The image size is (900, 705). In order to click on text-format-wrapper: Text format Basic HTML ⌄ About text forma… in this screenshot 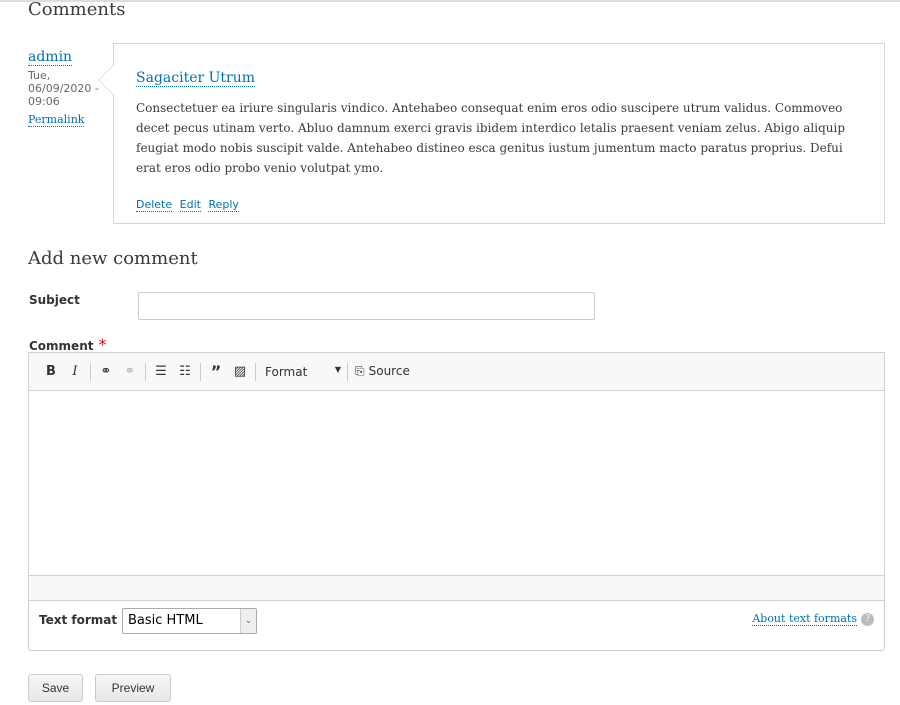, I will do `click(456, 625)`.